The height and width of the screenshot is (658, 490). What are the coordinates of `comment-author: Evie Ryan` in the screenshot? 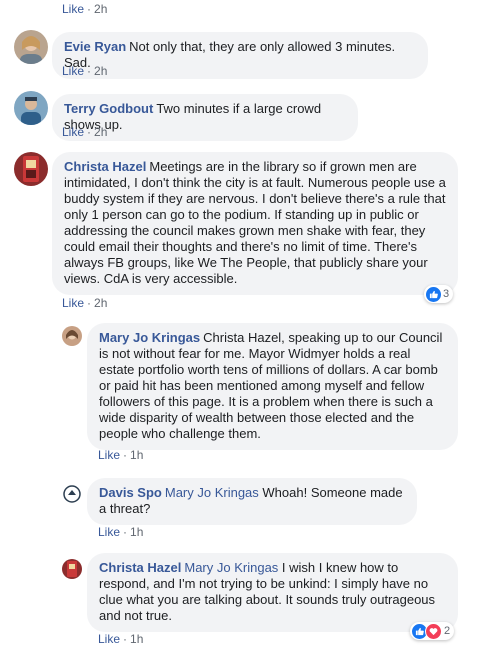 It's located at (95, 46).